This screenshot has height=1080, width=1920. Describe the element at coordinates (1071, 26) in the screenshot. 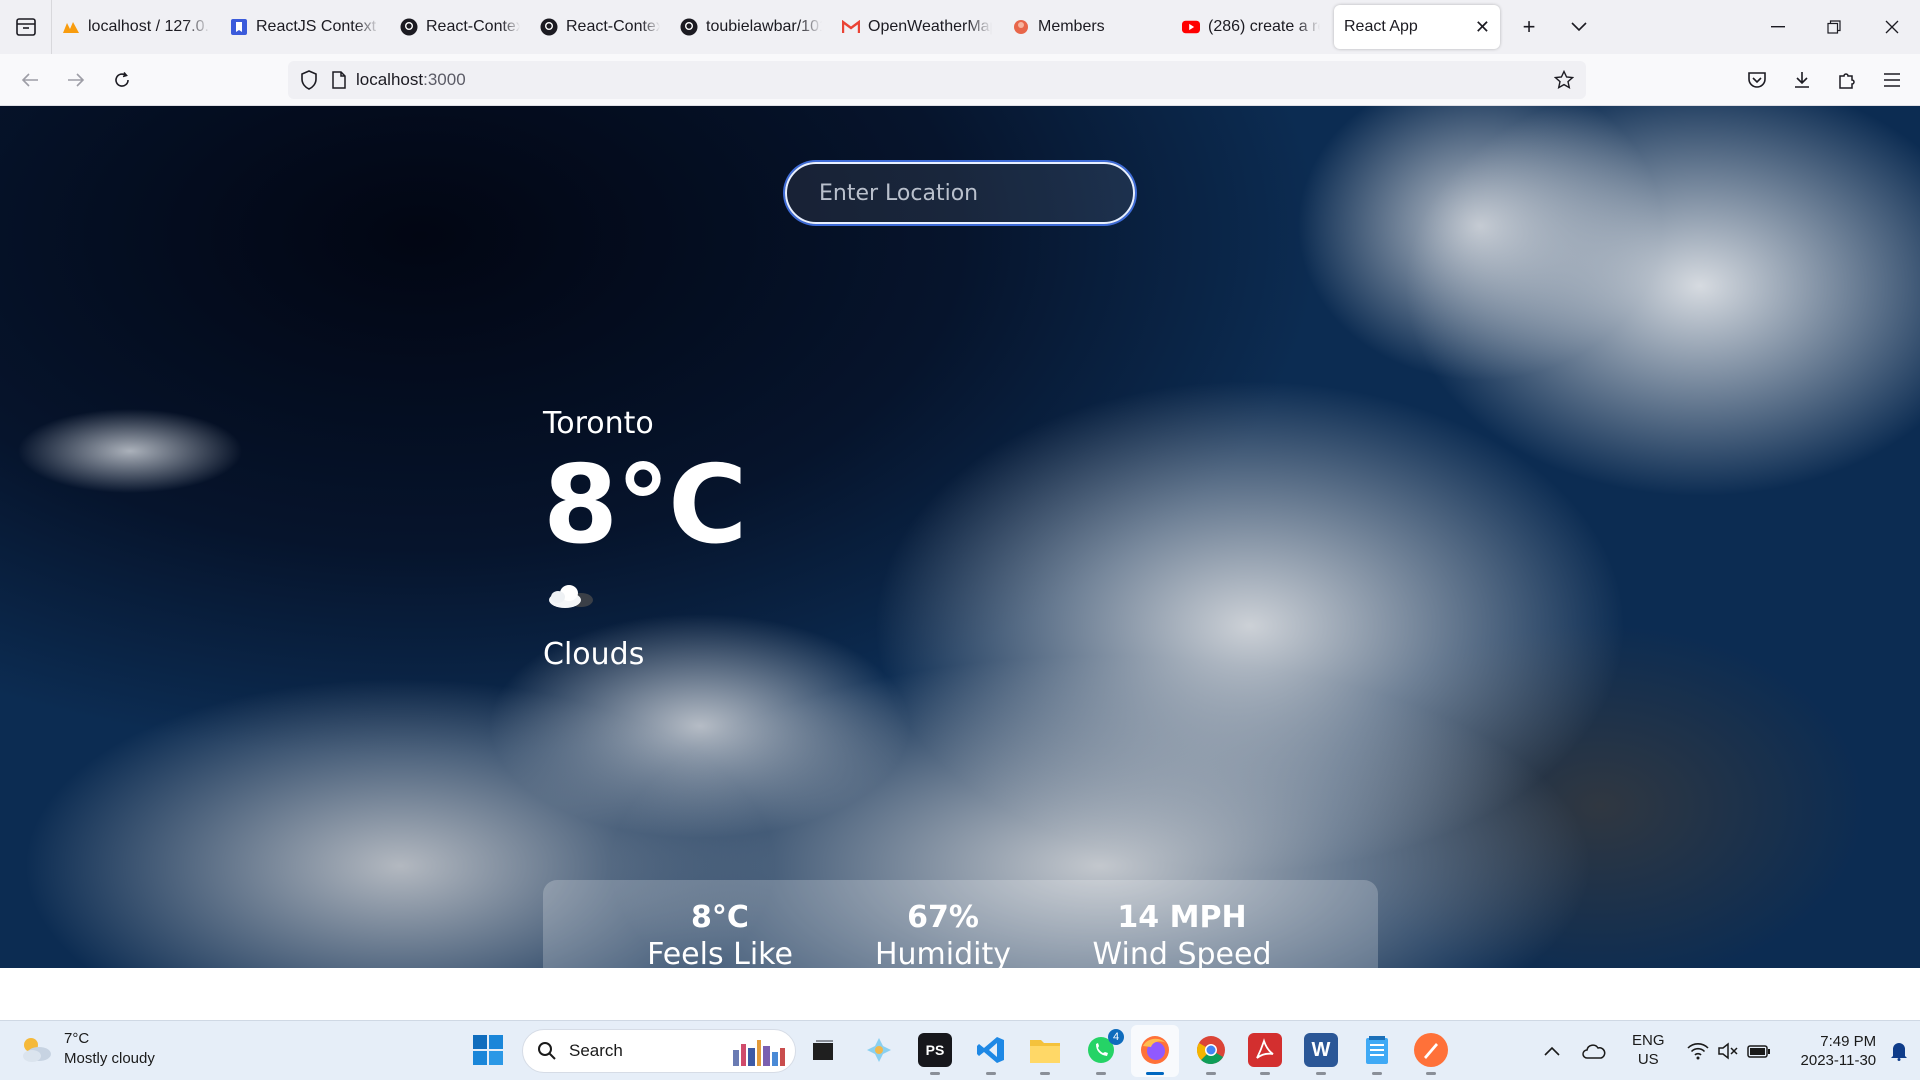

I see `tab-label: Members` at that location.